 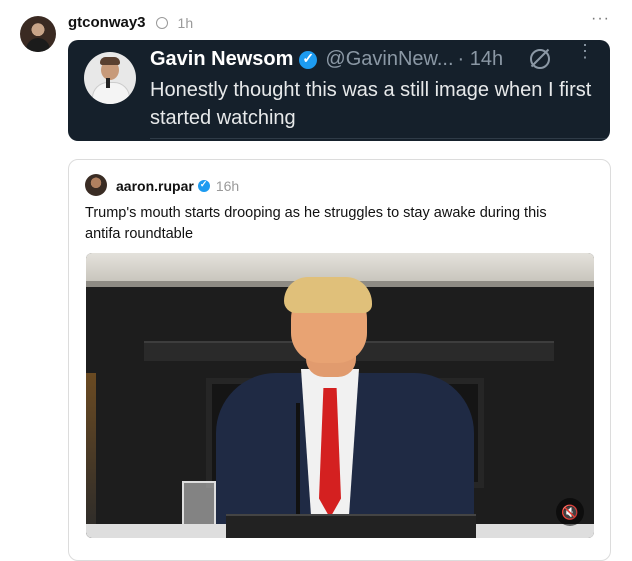 I want to click on embedded-tweet-time: · 14h, so click(x=480, y=59).